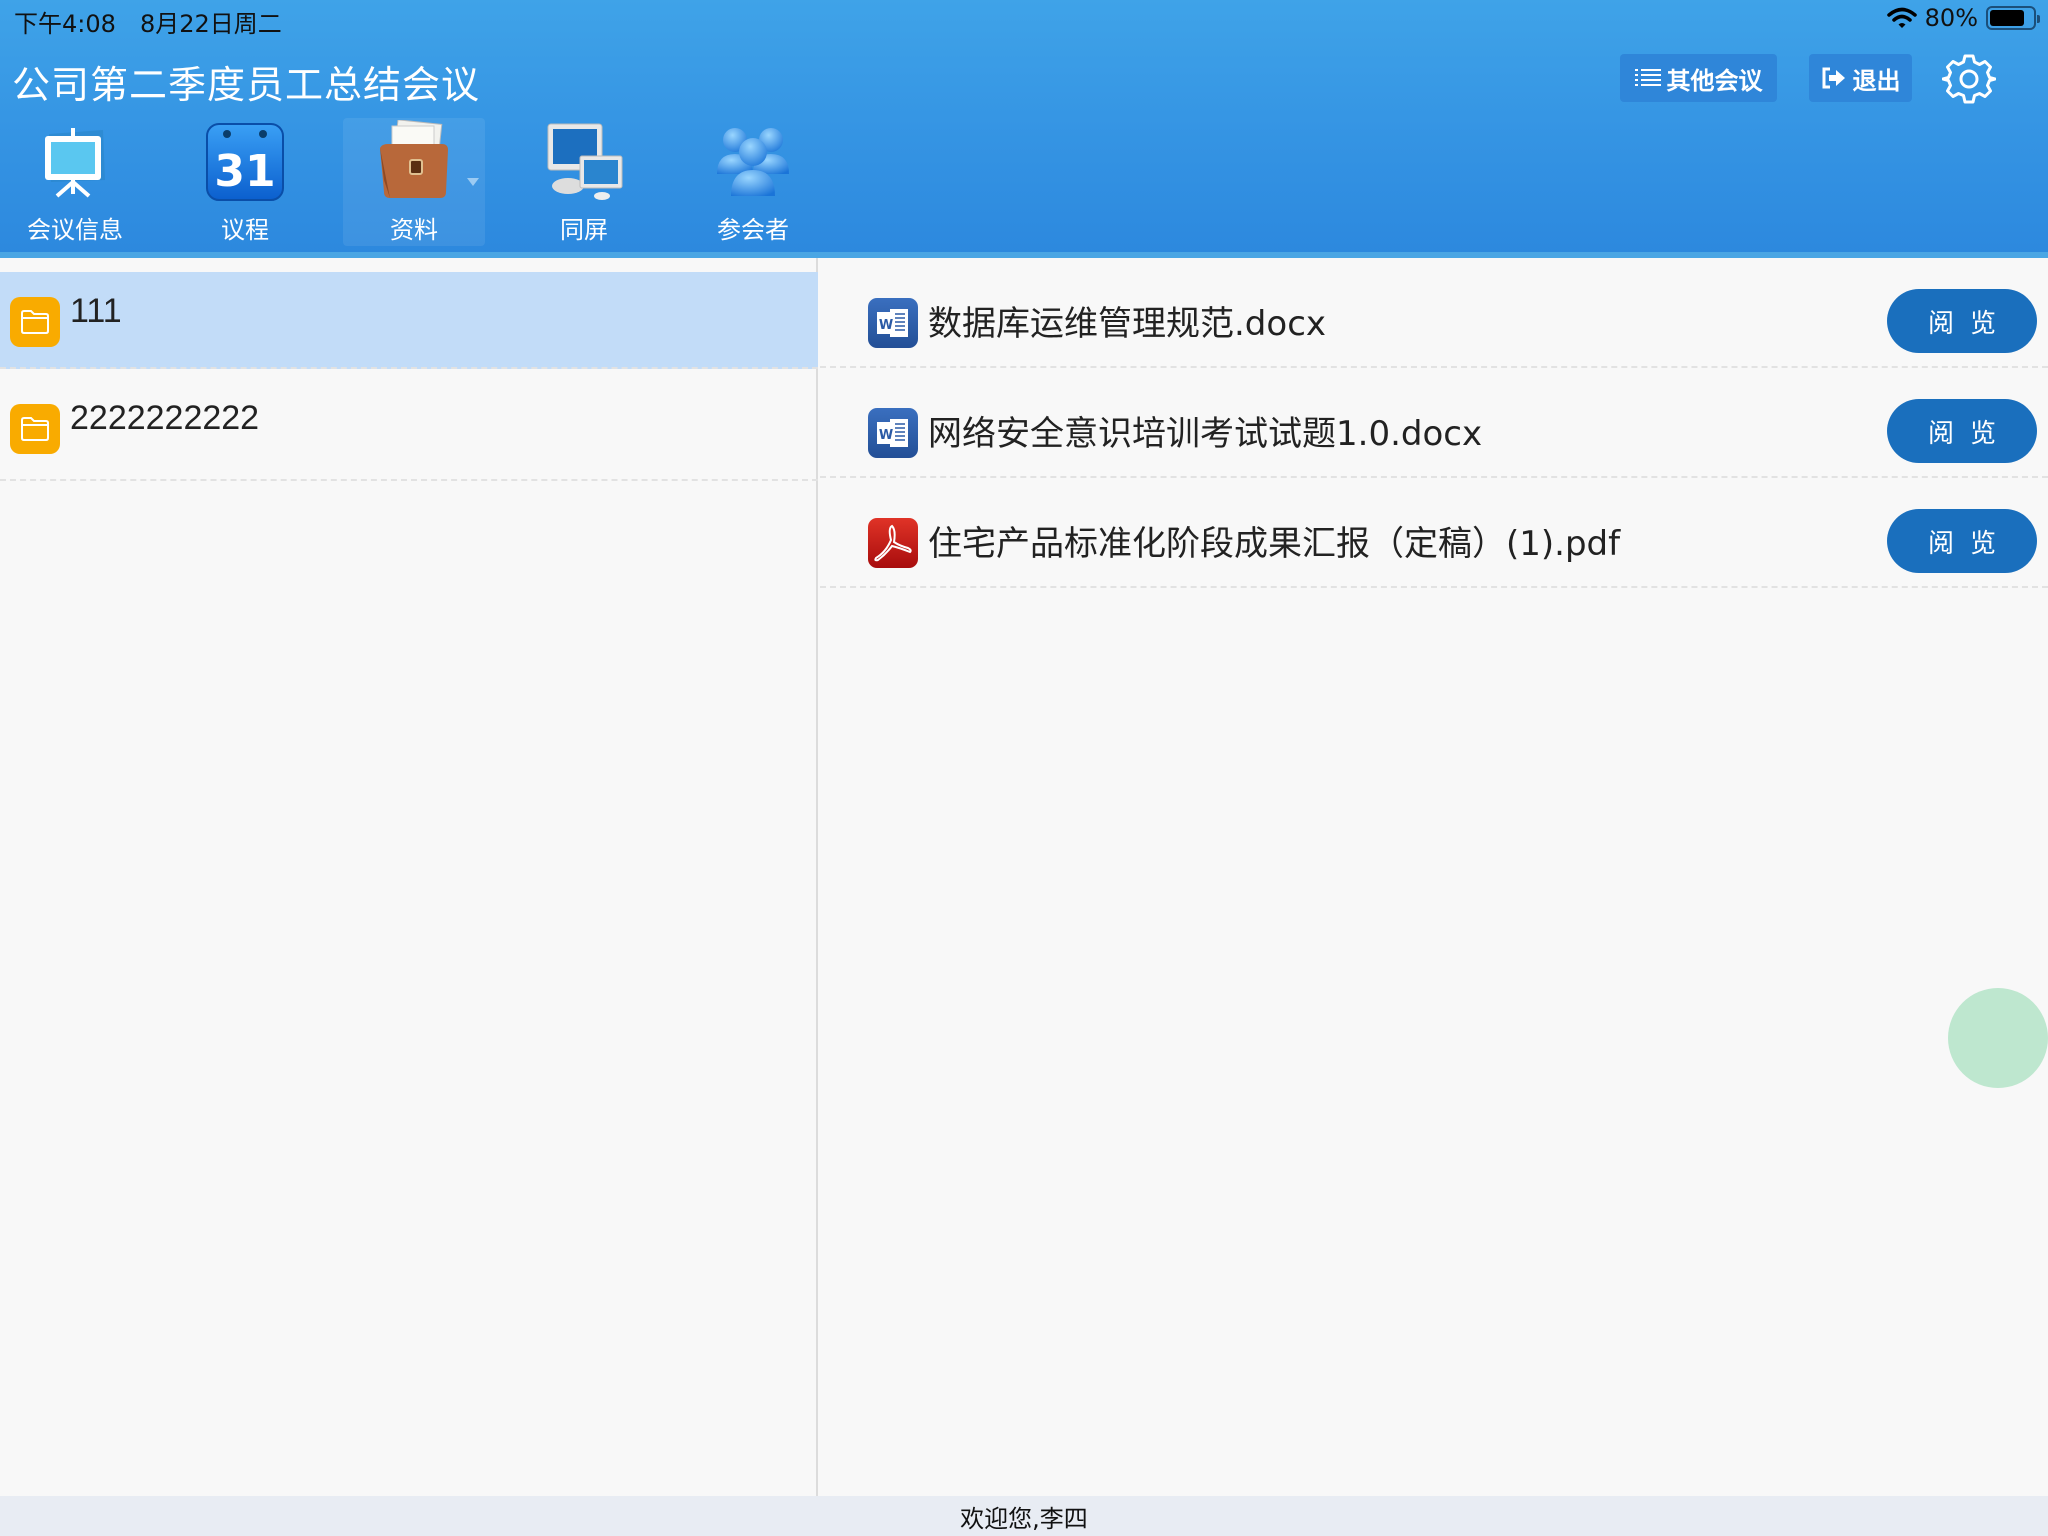 The width and height of the screenshot is (2048, 1536). What do you see at coordinates (165, 418) in the screenshot?
I see `folder-name: 2222222222` at bounding box center [165, 418].